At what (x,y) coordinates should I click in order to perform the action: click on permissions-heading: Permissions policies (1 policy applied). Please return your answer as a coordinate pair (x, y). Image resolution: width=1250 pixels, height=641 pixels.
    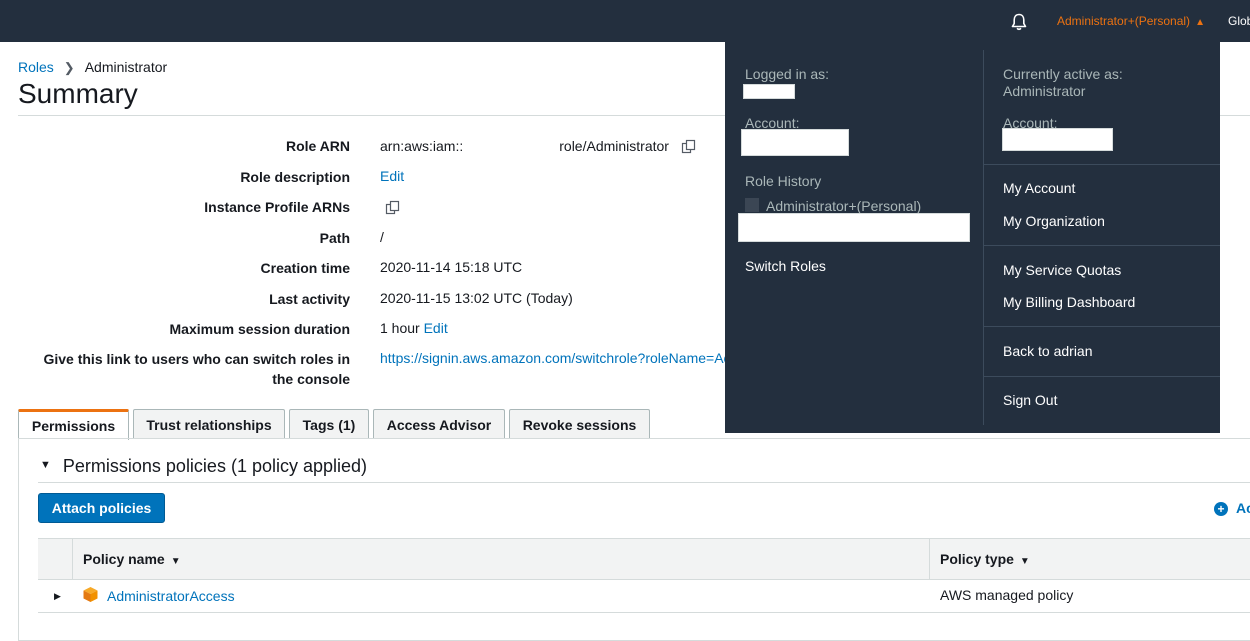
    Looking at the image, I should click on (215, 466).